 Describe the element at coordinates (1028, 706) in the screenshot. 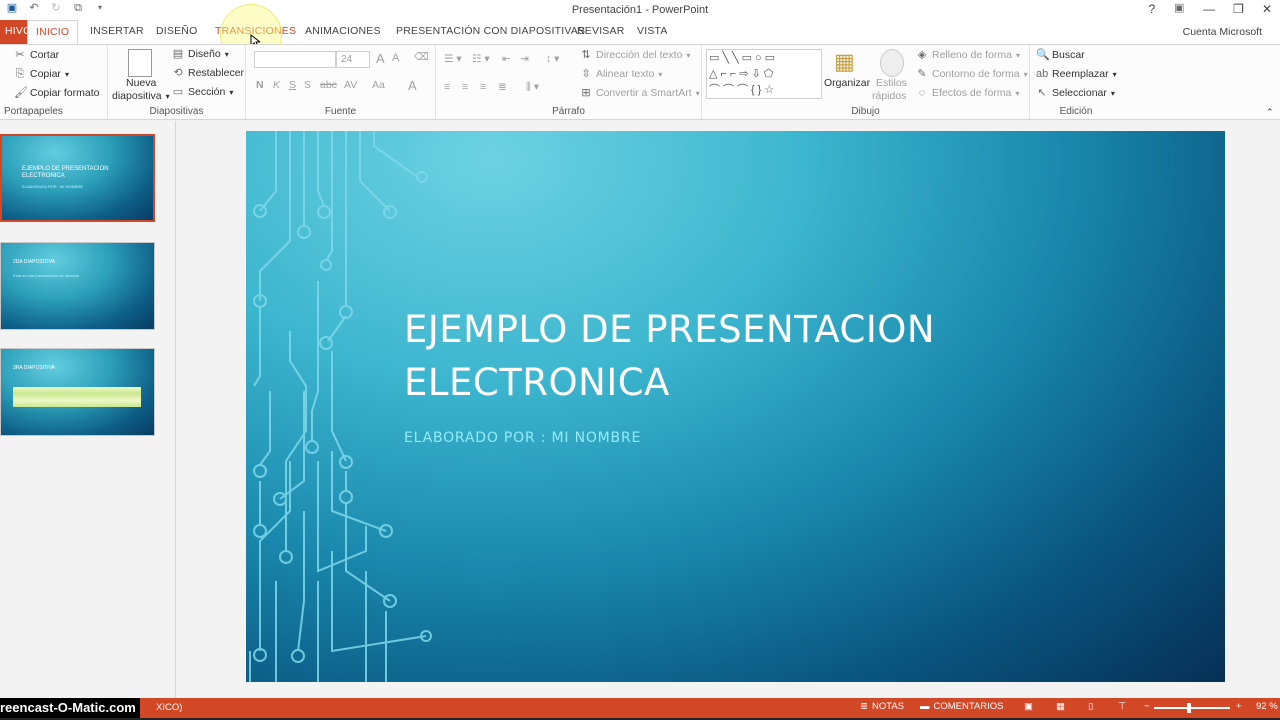

I see `normal-view-icon: ▣` at that location.